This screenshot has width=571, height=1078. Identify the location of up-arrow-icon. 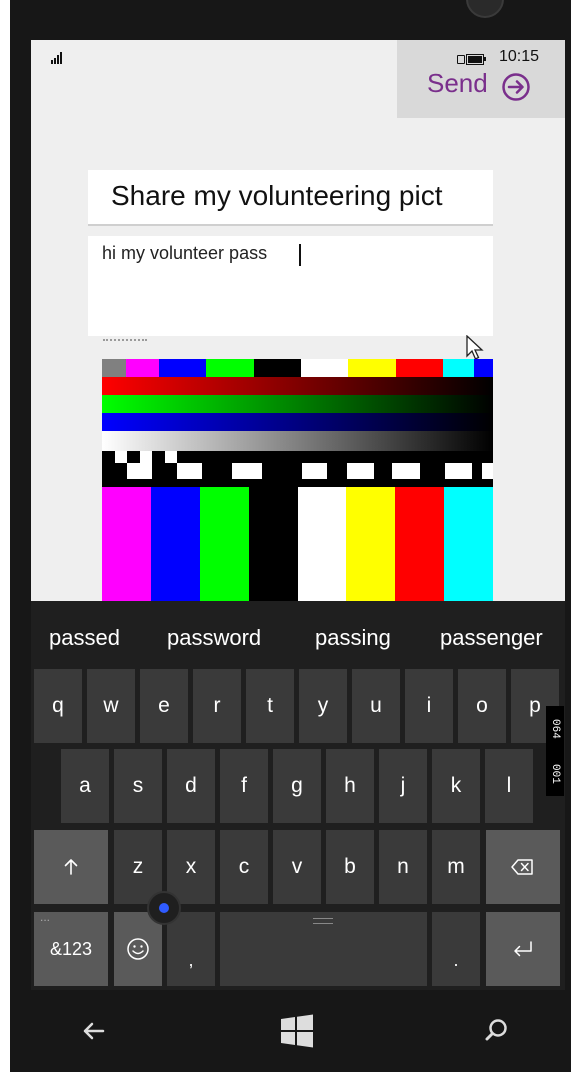
(71, 867).